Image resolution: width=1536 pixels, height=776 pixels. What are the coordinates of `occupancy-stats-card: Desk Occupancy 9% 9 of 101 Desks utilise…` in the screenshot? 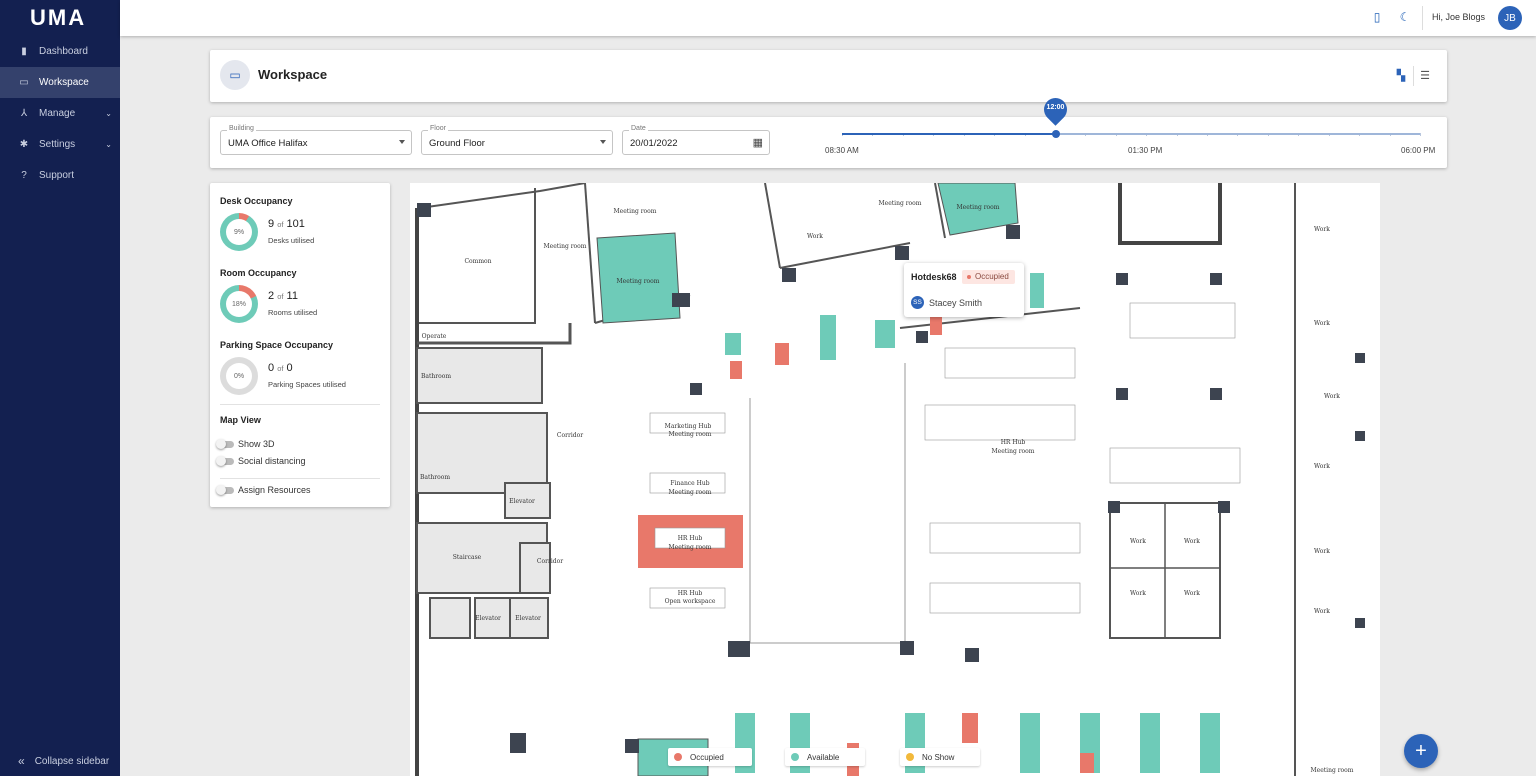 It's located at (300, 345).